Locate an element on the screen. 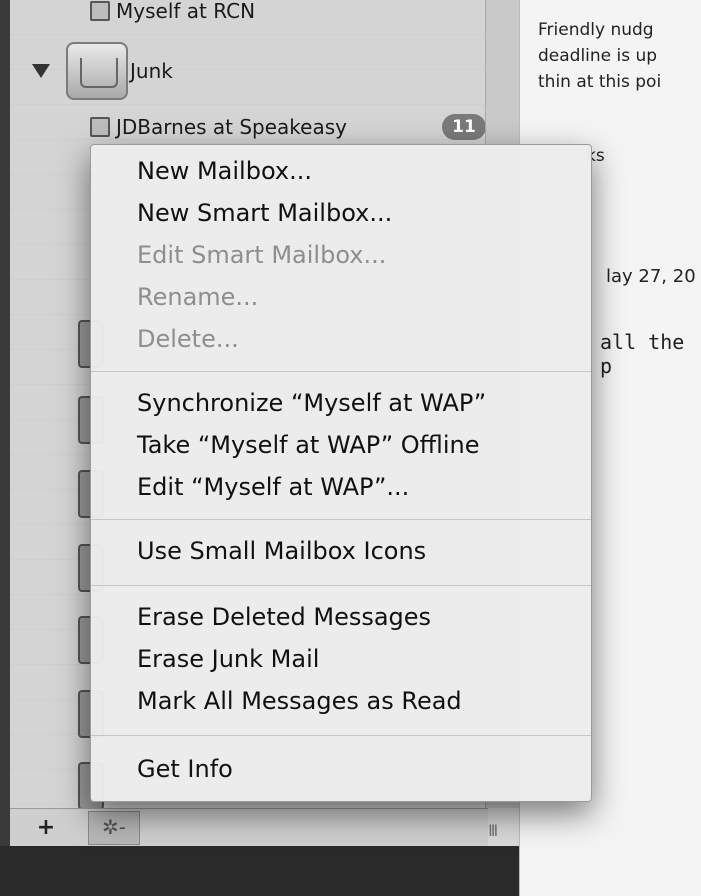 This screenshot has height=896, width=701. menu-item-erase-junk: Erase Junk Mail is located at coordinates (228, 659).